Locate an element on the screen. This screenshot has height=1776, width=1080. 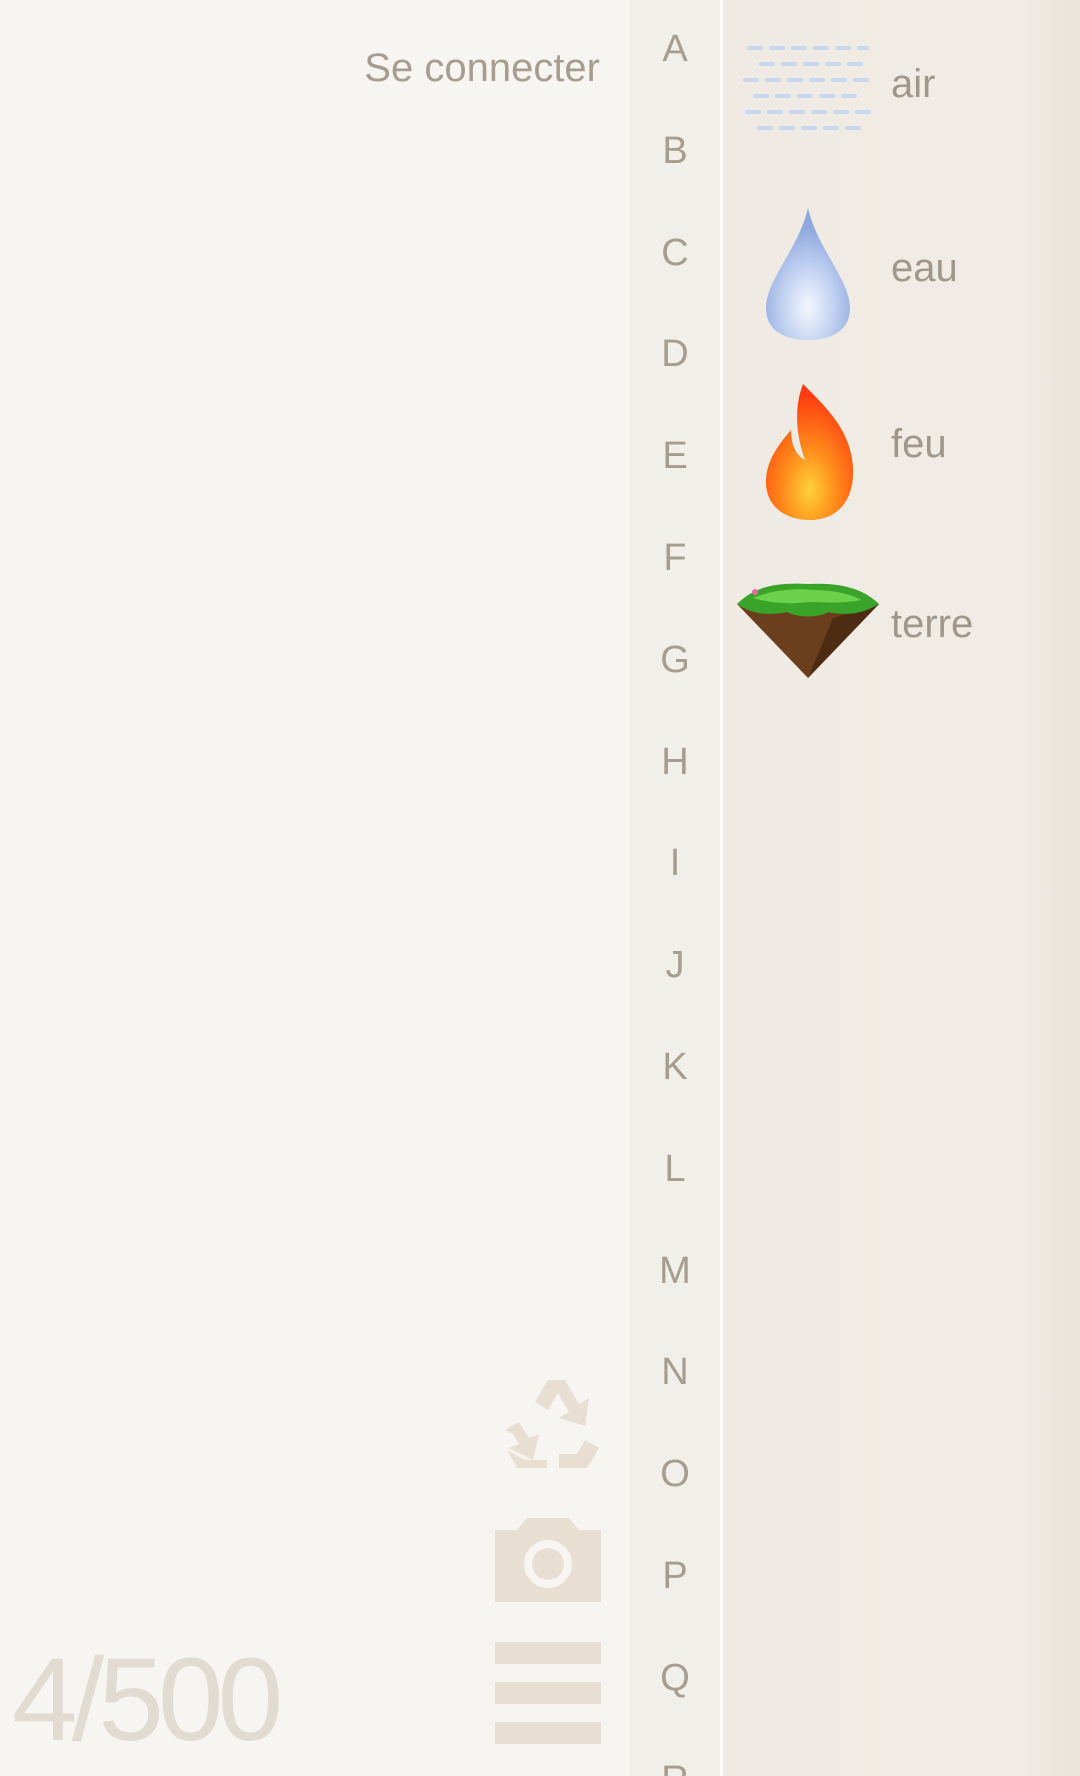
login-button: Se connecter is located at coordinates (482, 68).